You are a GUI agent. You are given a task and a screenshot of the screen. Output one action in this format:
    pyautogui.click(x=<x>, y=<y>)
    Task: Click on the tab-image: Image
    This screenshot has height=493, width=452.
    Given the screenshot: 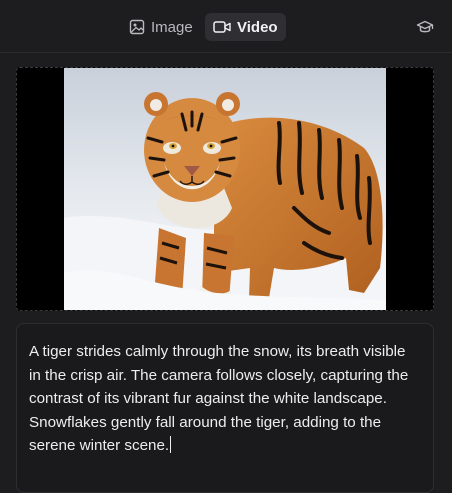 What is the action you would take?
    pyautogui.click(x=161, y=27)
    